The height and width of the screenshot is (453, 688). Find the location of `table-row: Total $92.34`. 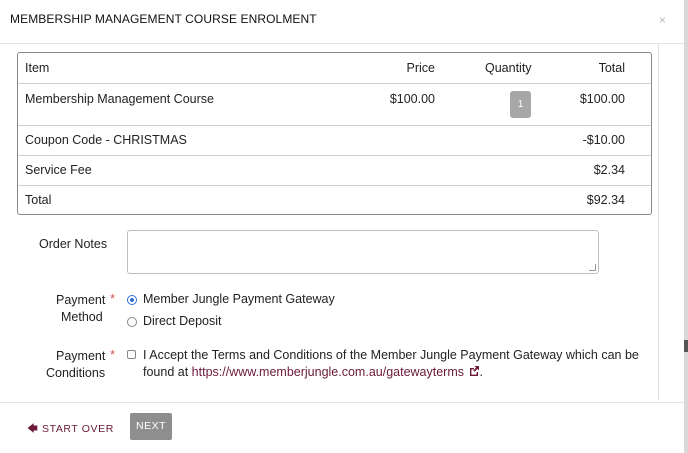

table-row: Total $92.34 is located at coordinates (334, 200).